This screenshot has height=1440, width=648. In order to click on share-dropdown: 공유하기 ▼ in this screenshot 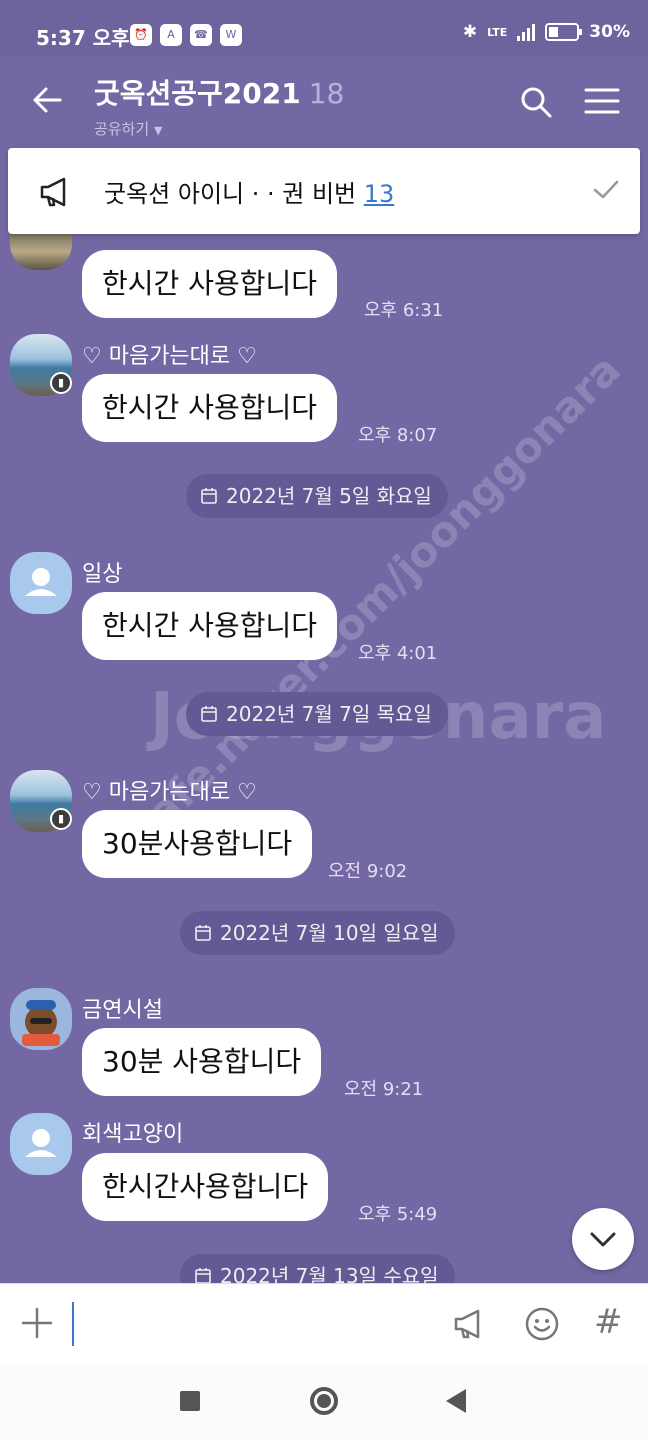, I will do `click(219, 128)`.